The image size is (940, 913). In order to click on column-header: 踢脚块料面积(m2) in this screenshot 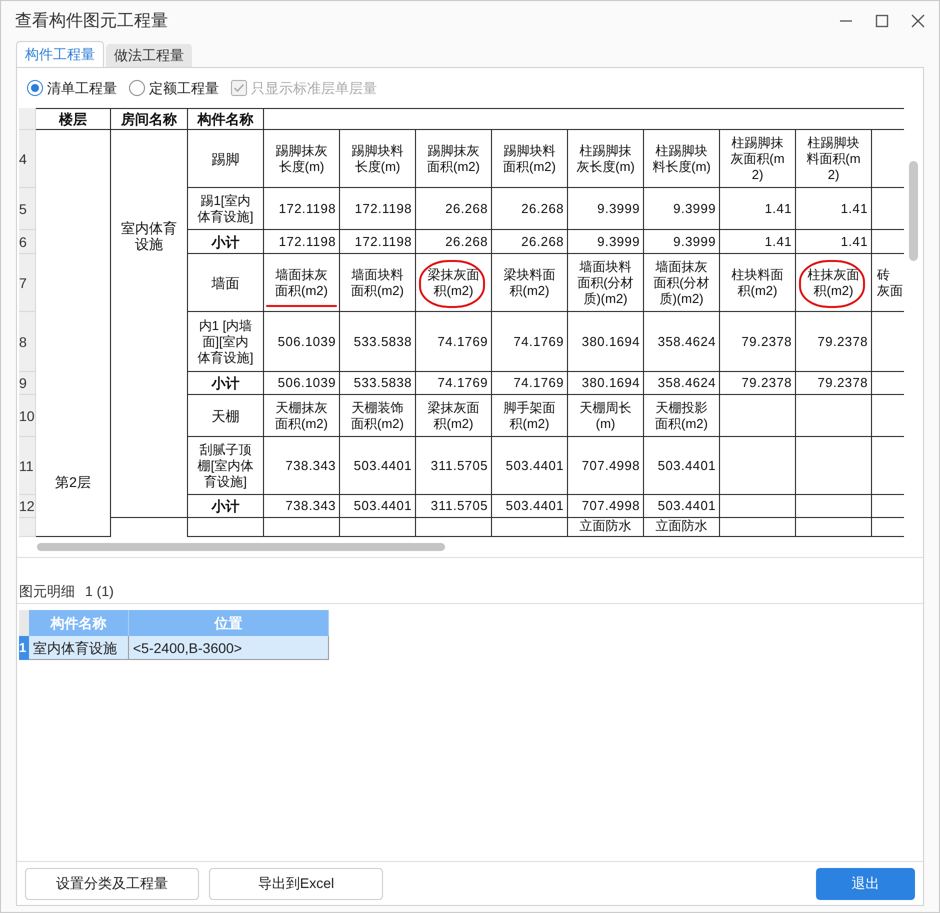, I will do `click(530, 159)`.